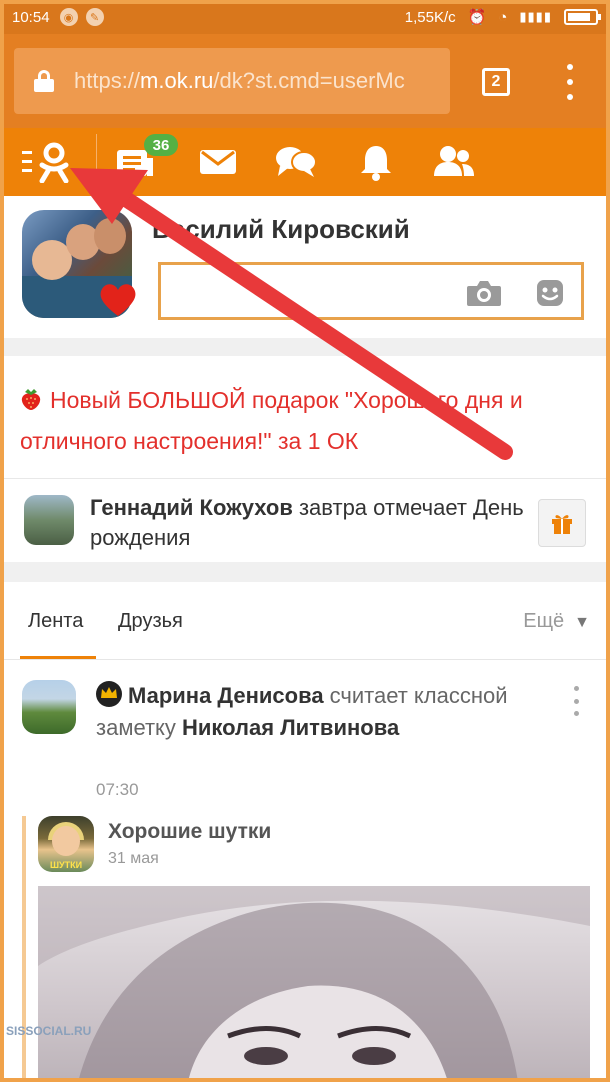 The image size is (610, 1082). I want to click on url-path: /dk?st.cmd=userMc, so click(309, 80).